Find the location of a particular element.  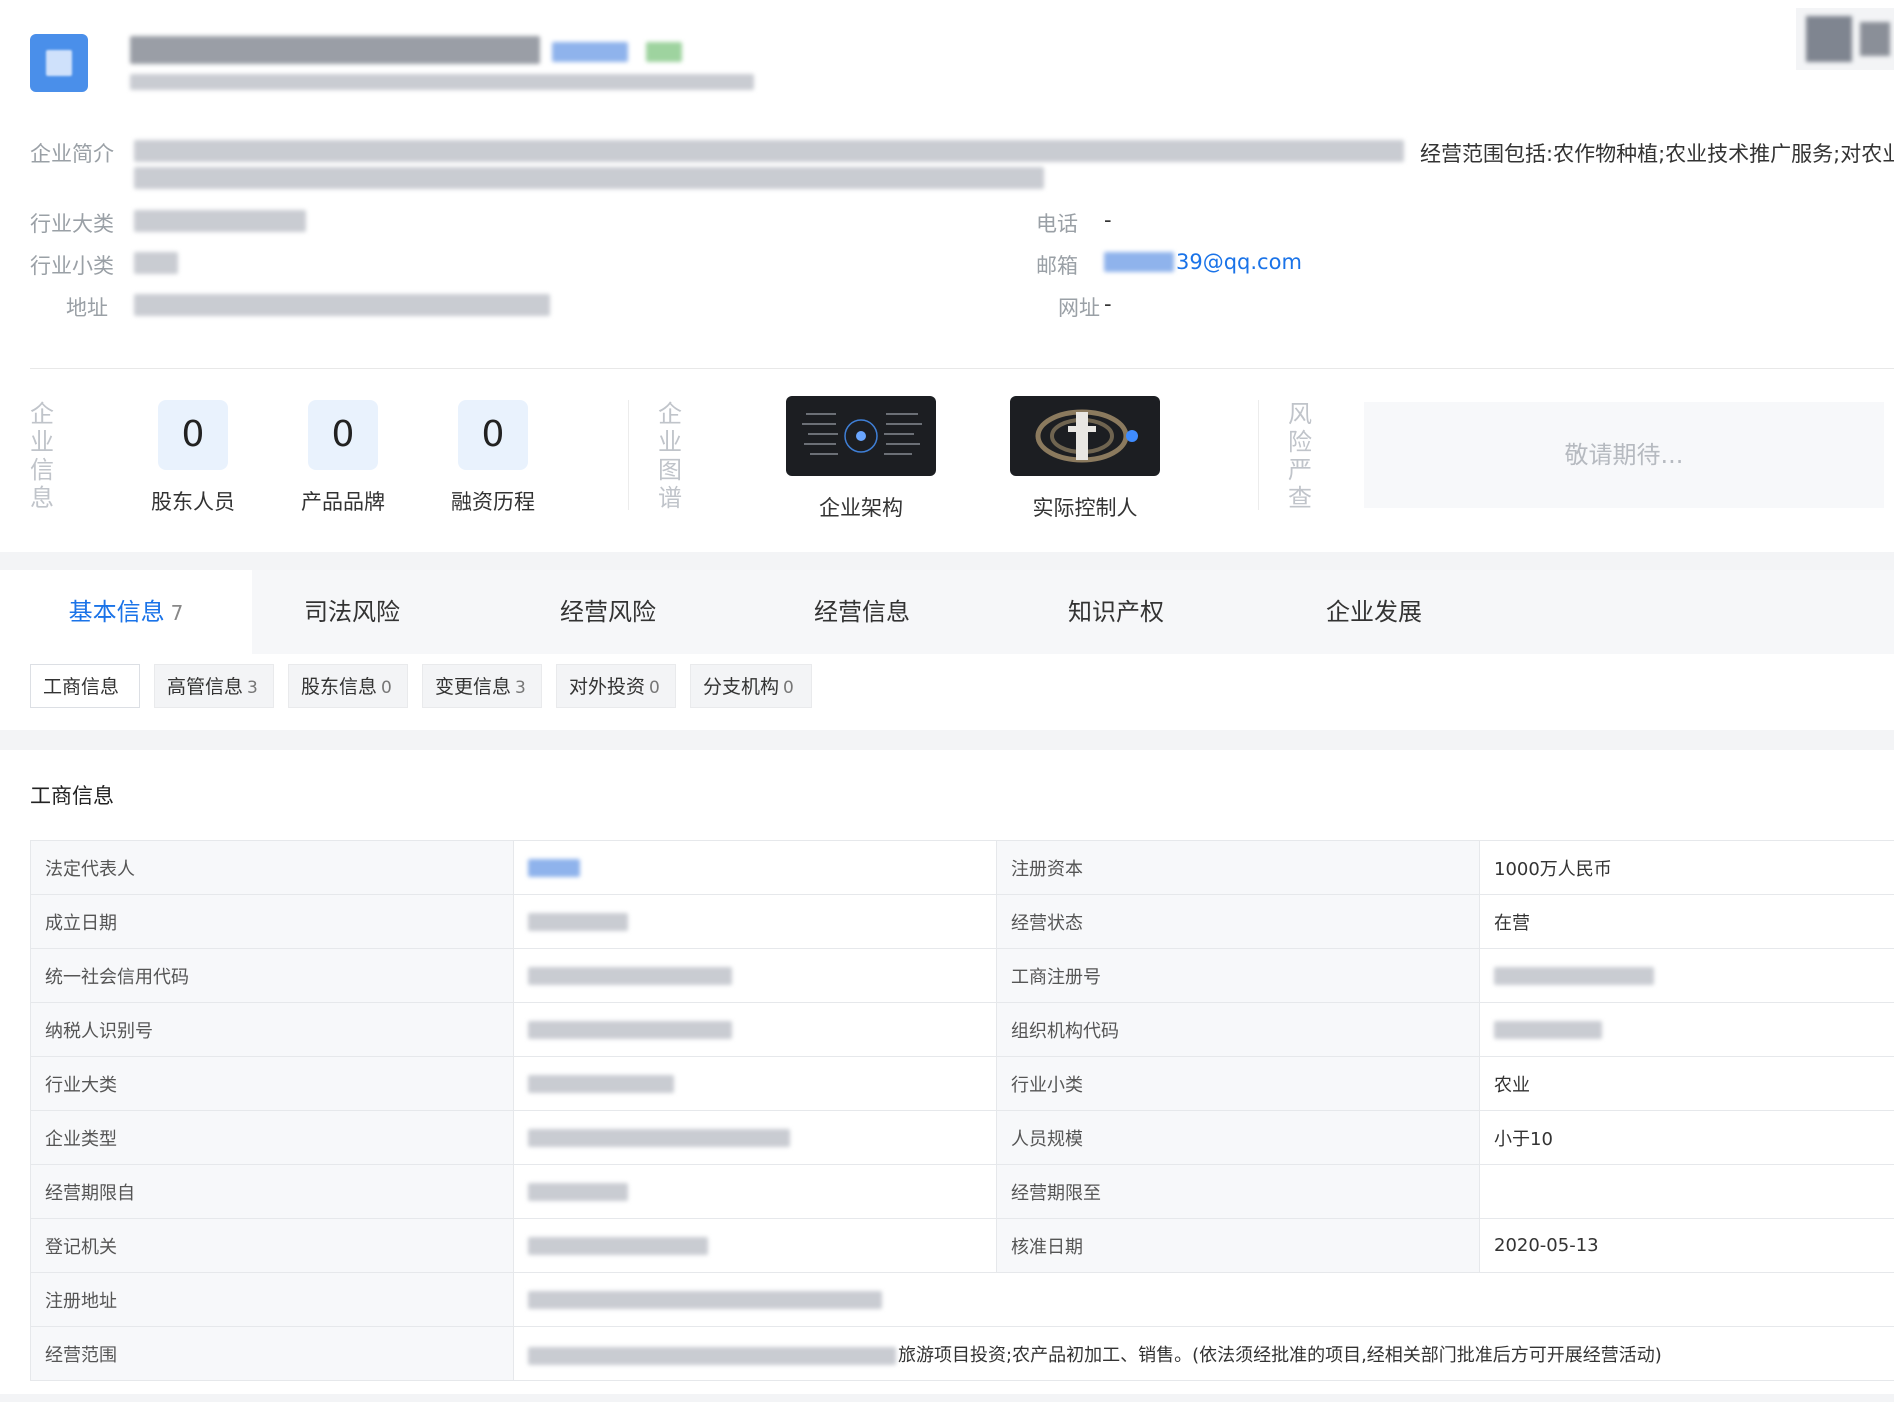

table-row: 登记机关 核准日期 2020-05-13 is located at coordinates (962, 1245).